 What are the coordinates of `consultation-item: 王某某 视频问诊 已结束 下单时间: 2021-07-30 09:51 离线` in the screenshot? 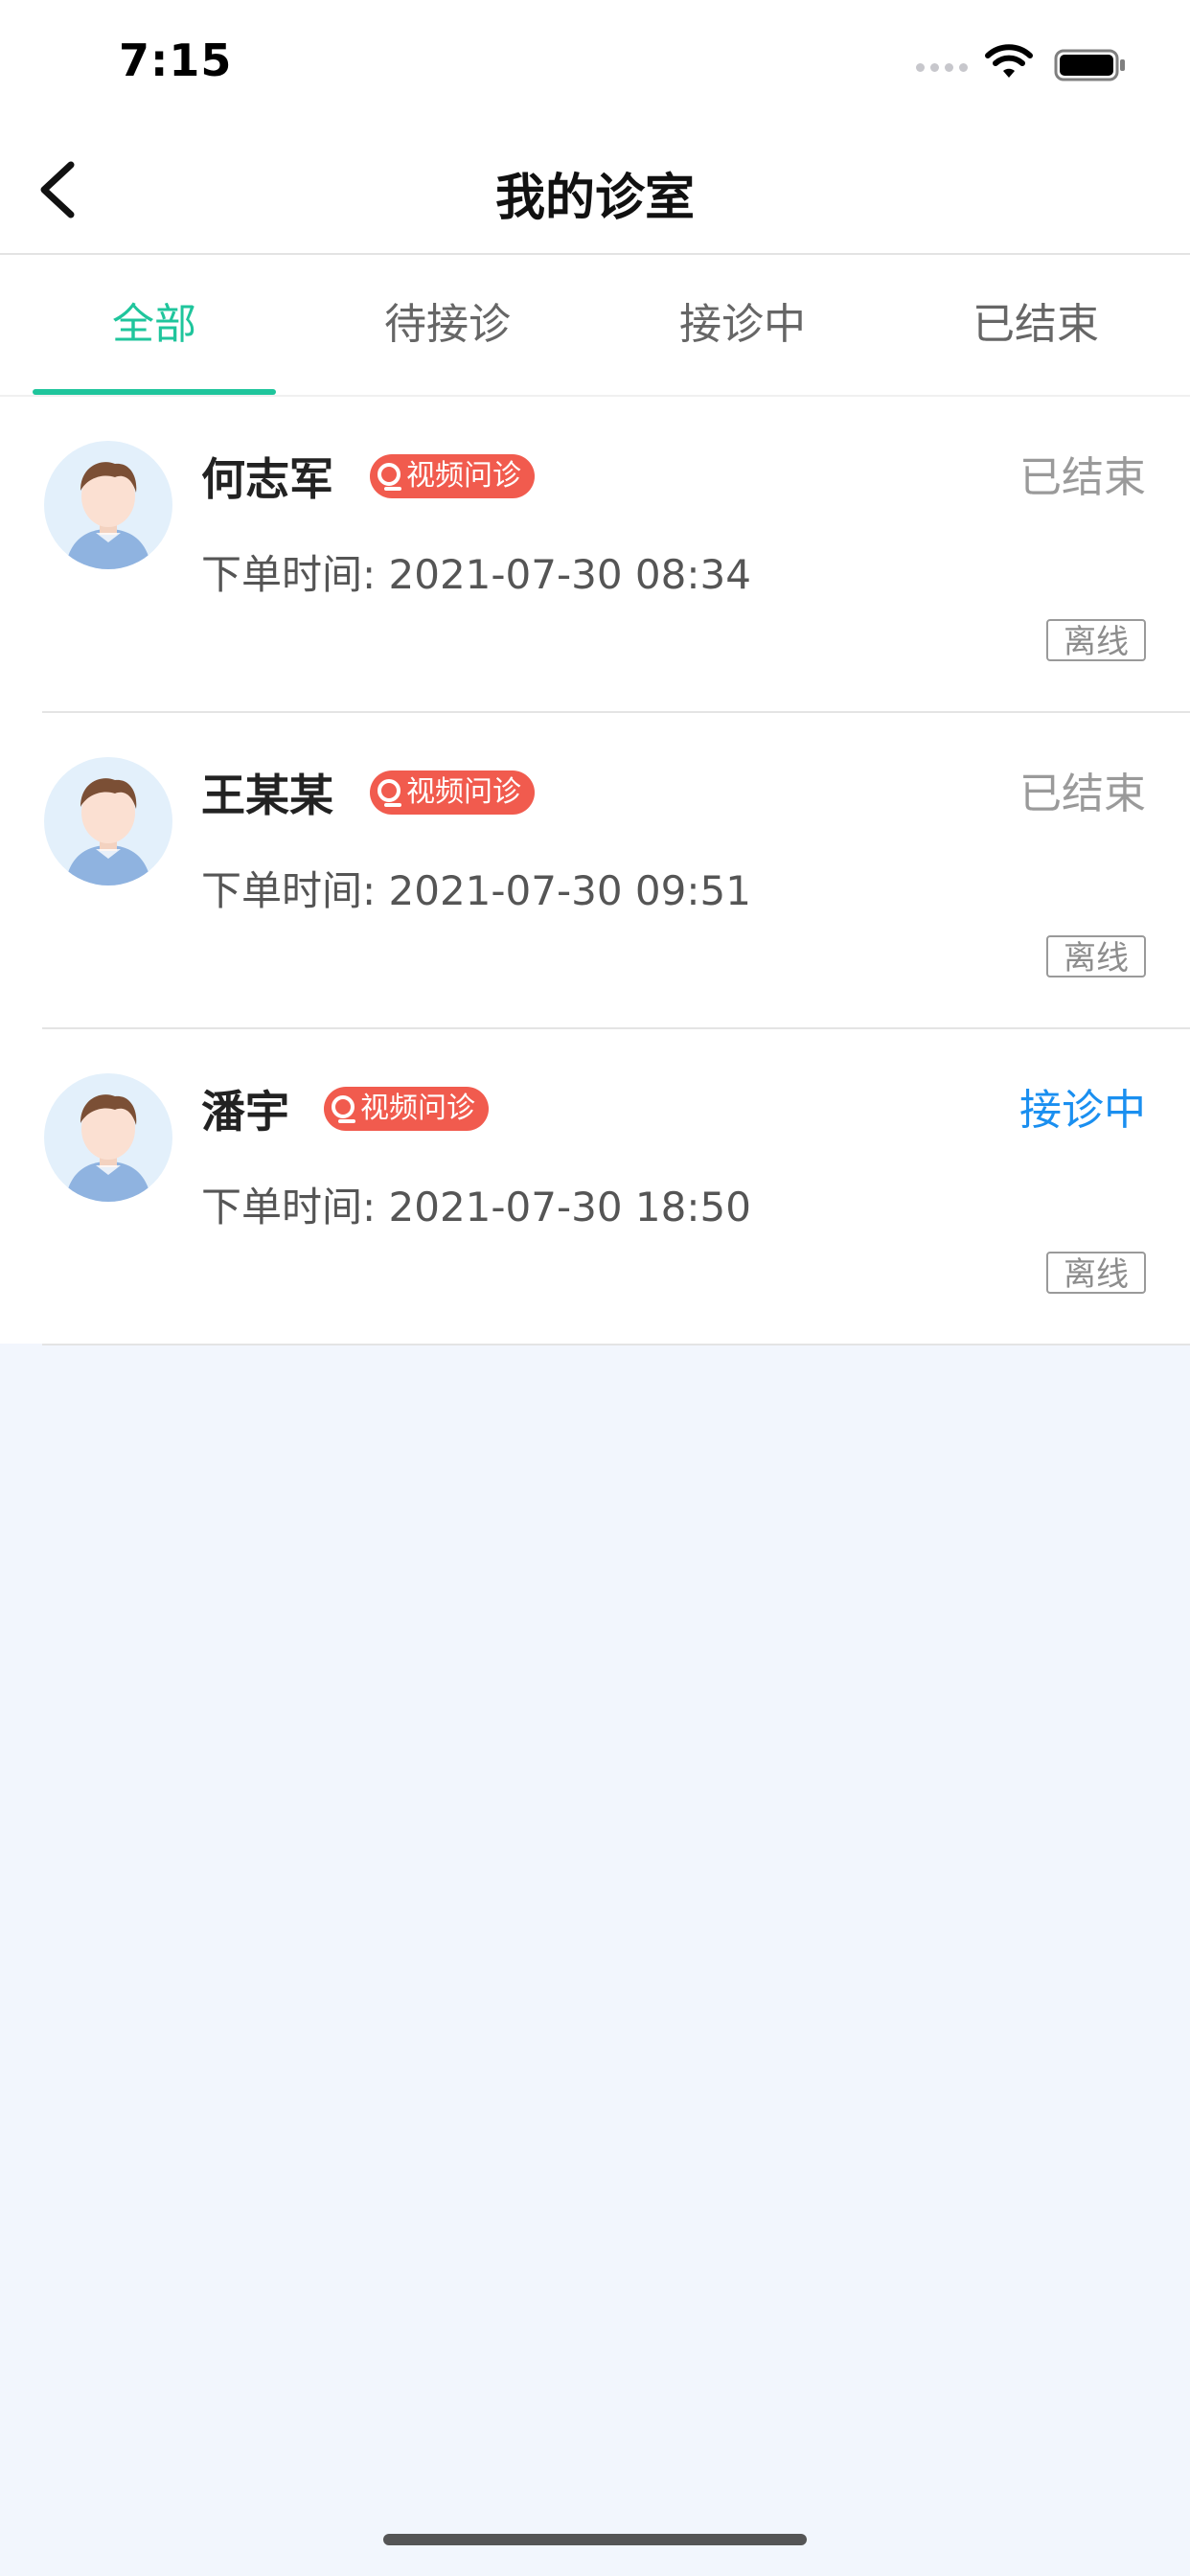 It's located at (595, 871).